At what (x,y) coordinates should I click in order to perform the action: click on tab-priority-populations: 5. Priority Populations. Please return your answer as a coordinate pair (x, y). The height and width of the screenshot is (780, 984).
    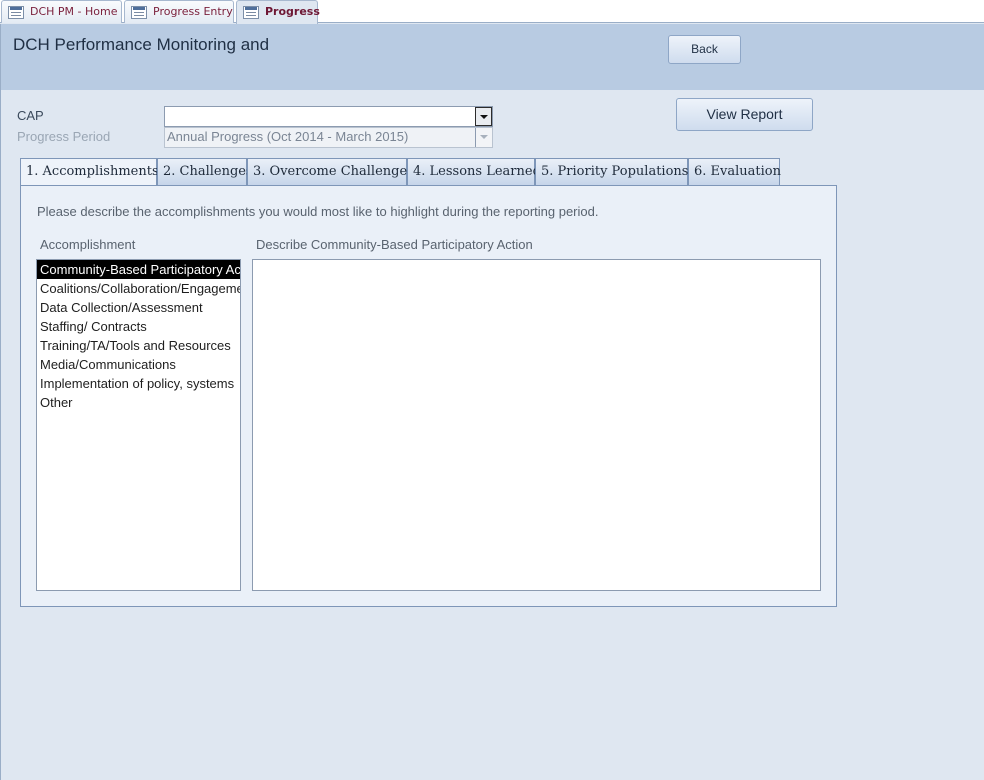
    Looking at the image, I should click on (611, 171).